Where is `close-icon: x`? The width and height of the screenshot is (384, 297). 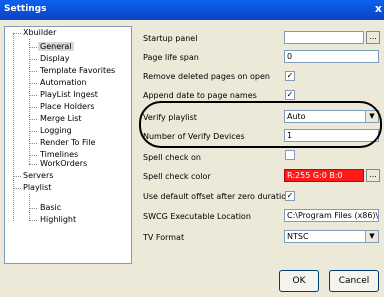 close-icon: x is located at coordinates (378, 8).